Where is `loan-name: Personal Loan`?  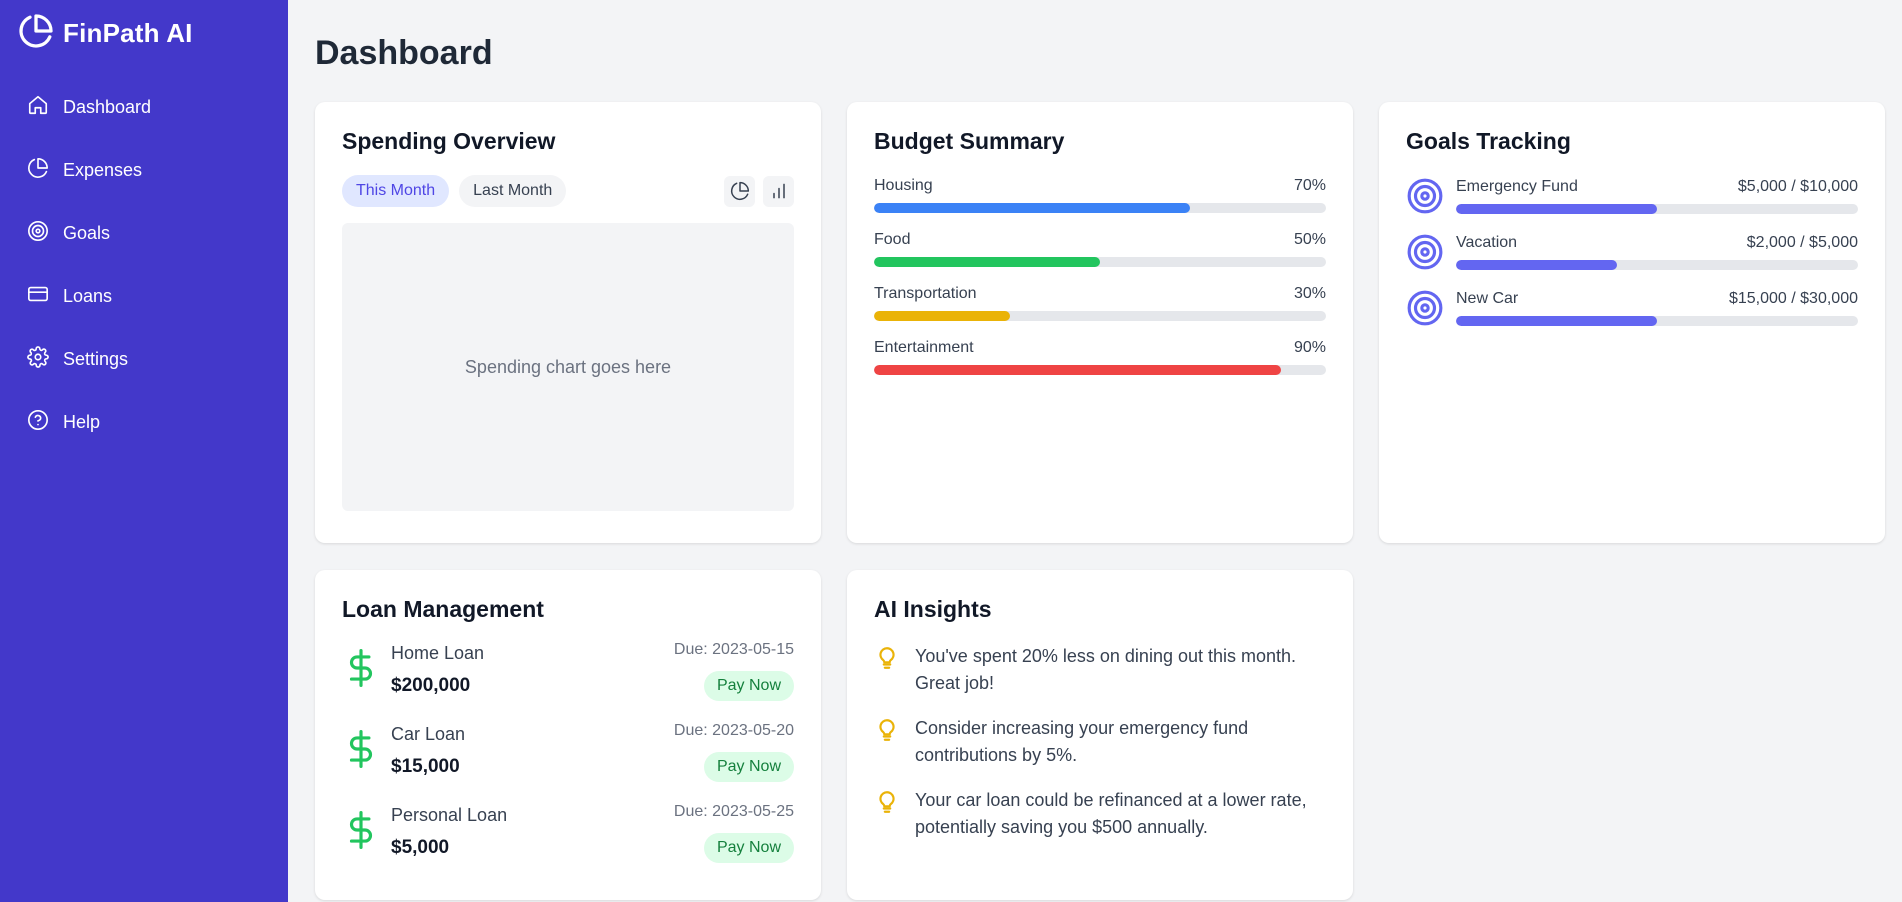
loan-name: Personal Loan is located at coordinates (449, 815).